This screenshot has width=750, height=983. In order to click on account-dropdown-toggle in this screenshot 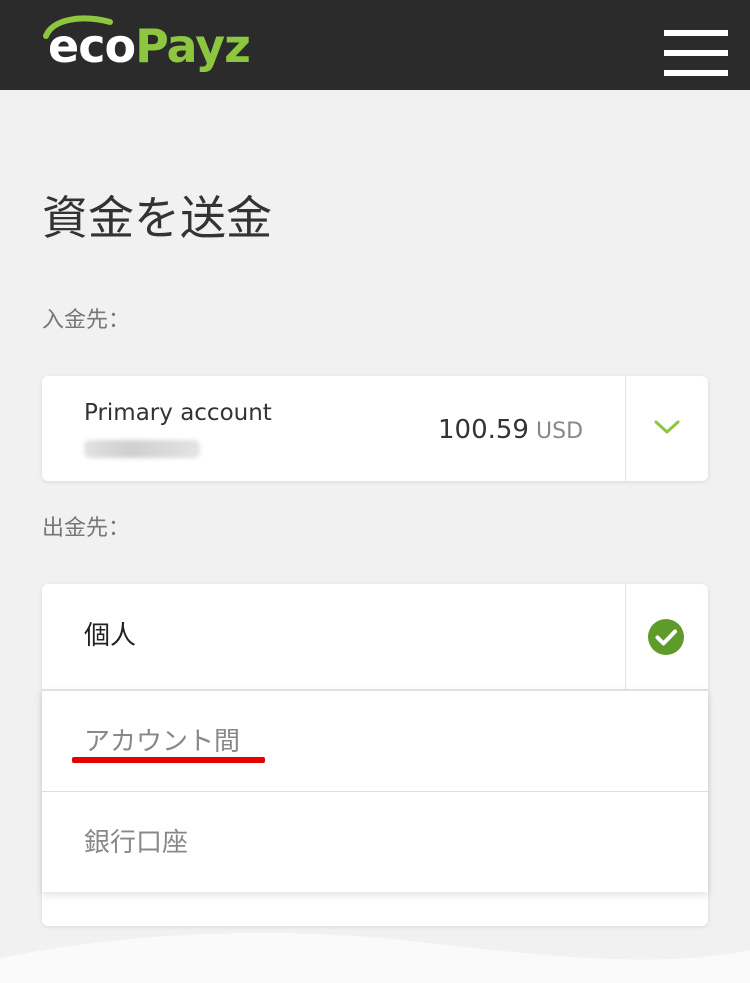, I will do `click(666, 428)`.